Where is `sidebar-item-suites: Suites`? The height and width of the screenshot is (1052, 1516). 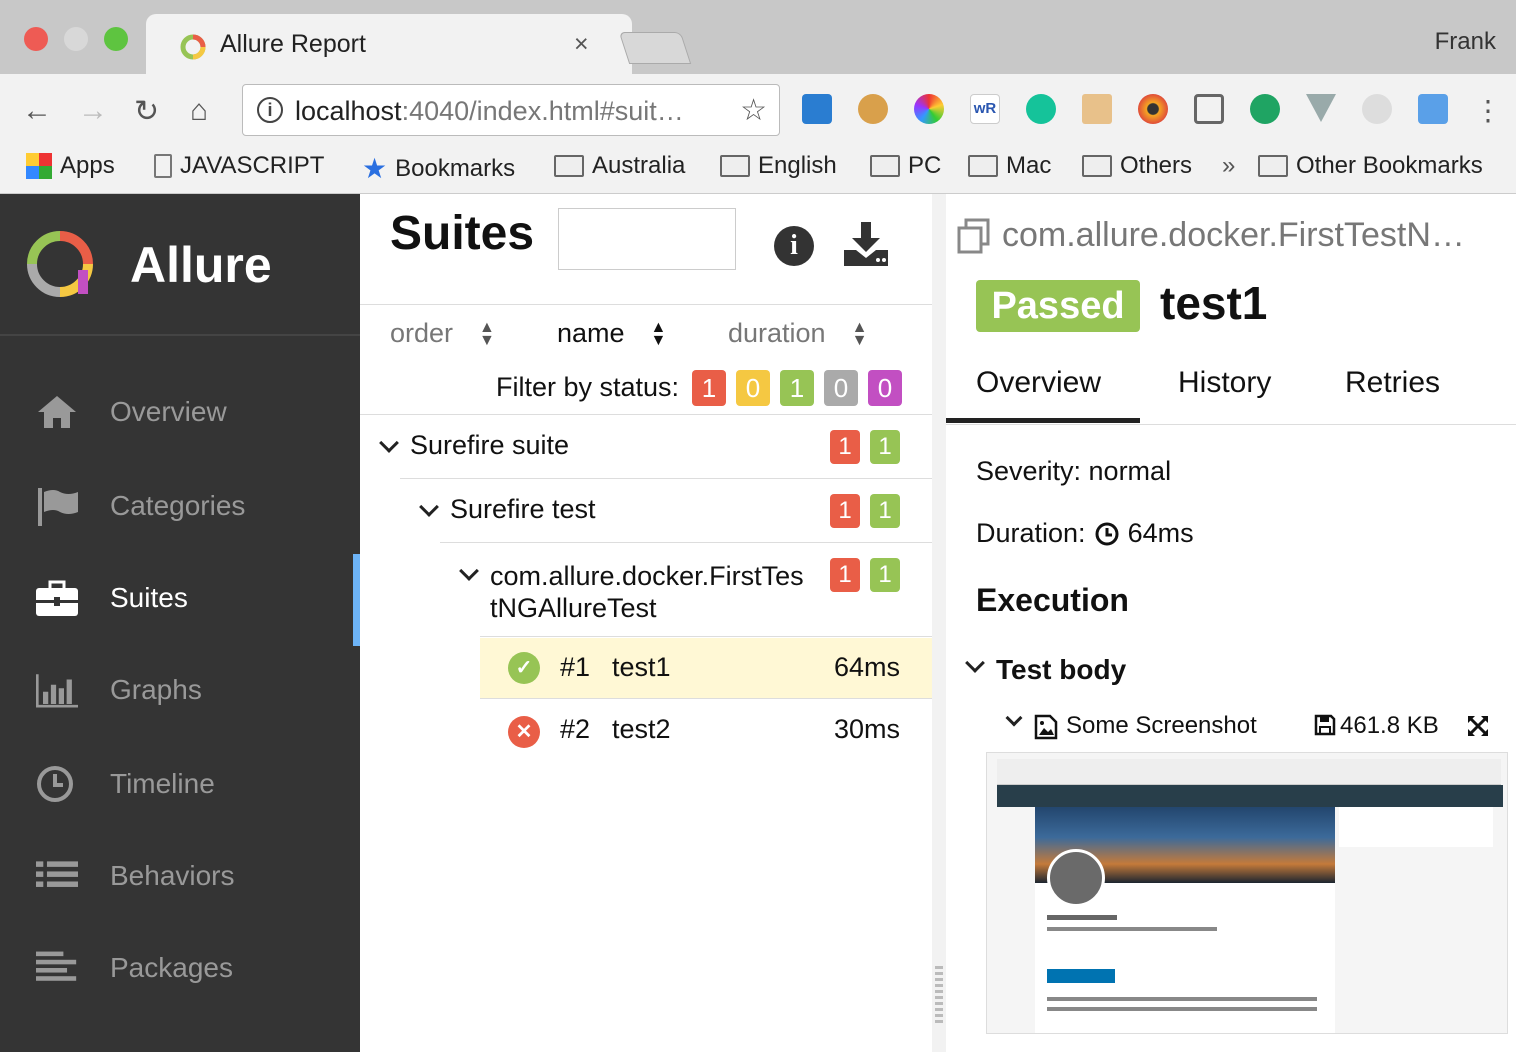 sidebar-item-suites: Suites is located at coordinates (180, 600).